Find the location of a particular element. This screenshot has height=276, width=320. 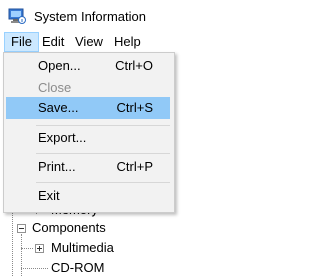

menu-item-label: Close is located at coordinates (55, 87).